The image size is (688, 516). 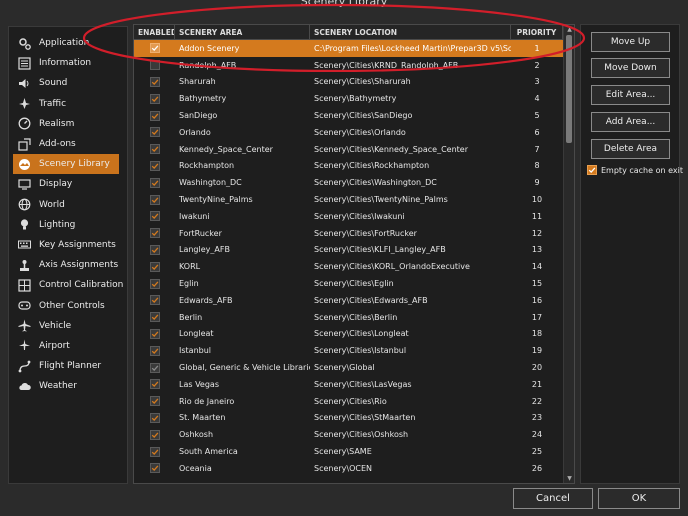 What do you see at coordinates (24, 386) in the screenshot?
I see `cloud-icon` at bounding box center [24, 386].